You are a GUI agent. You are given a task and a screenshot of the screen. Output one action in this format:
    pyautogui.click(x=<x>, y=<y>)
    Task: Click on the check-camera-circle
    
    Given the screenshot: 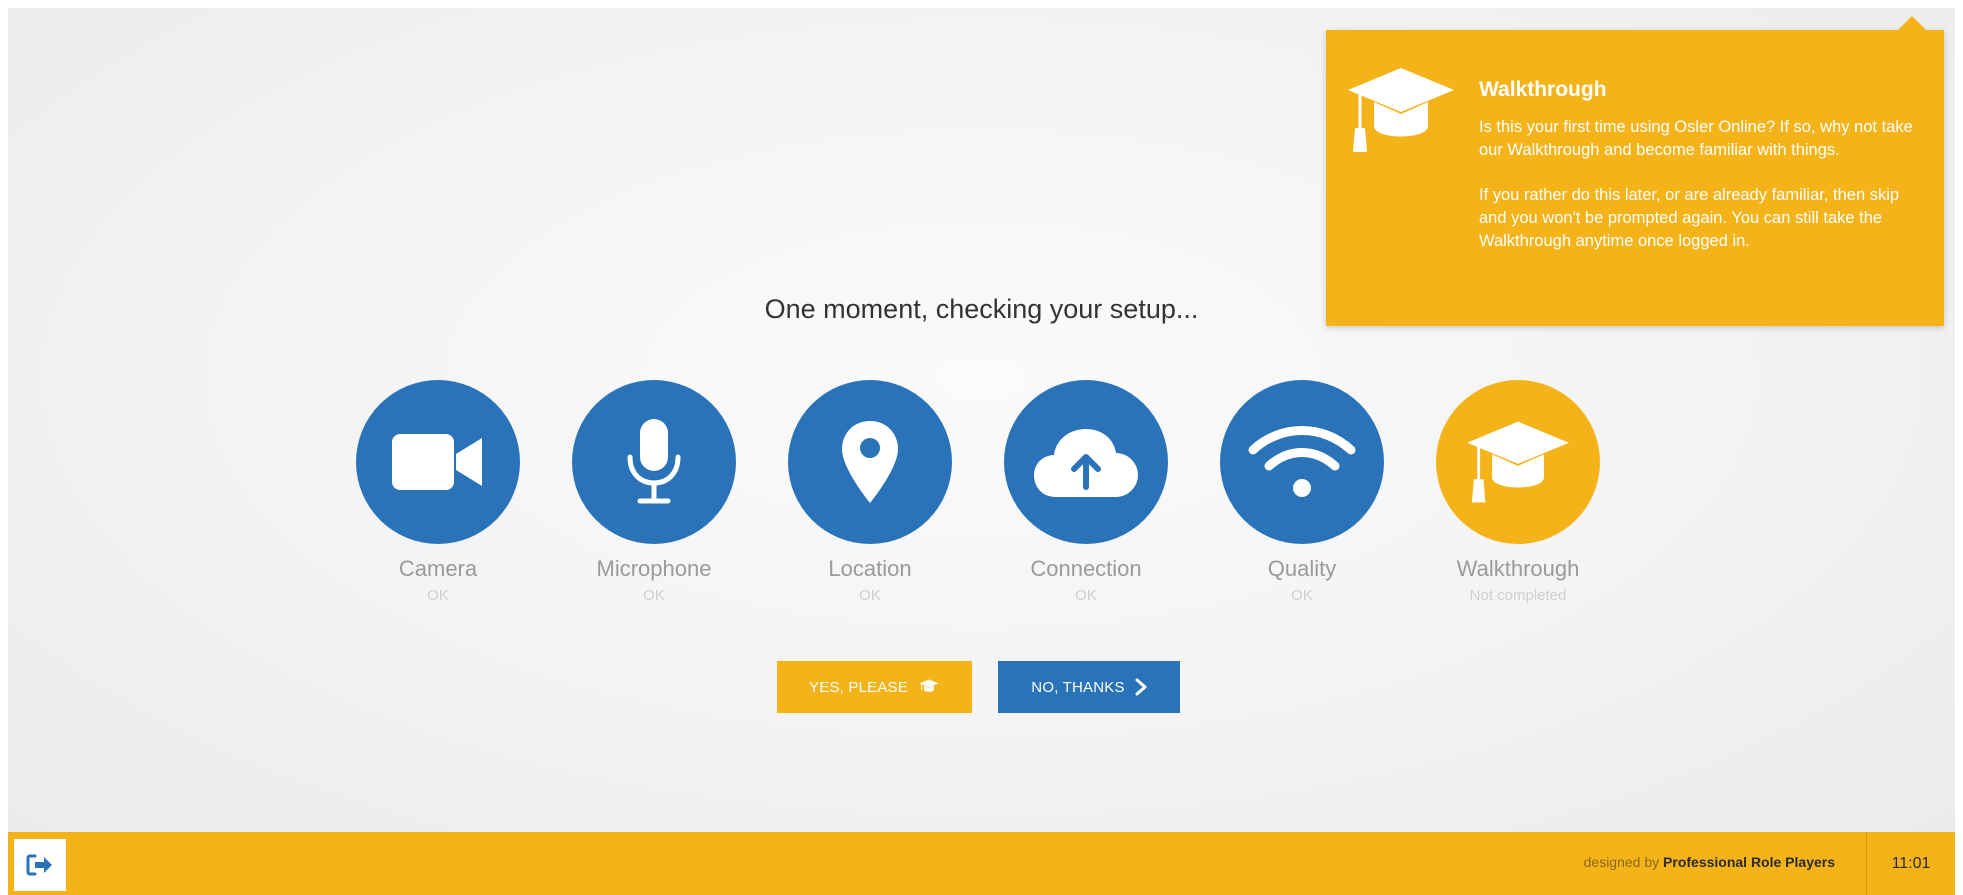 What is the action you would take?
    pyautogui.click(x=438, y=462)
    